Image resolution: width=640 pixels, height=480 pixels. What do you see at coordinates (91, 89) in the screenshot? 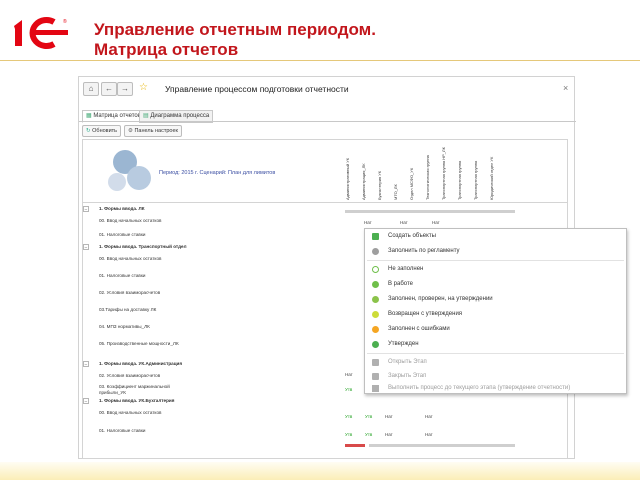
I see `home-icon: ⌂` at bounding box center [91, 89].